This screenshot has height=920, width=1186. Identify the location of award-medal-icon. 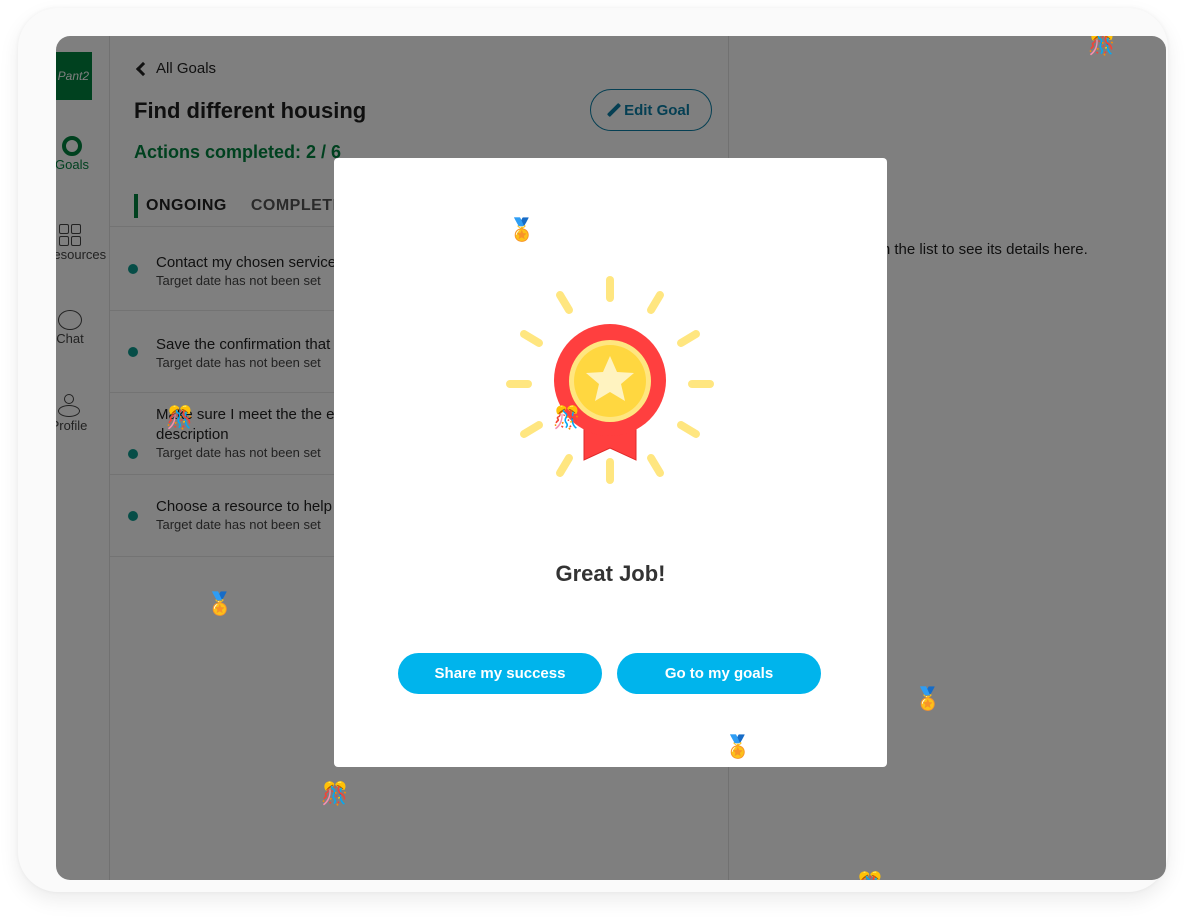
(610, 380).